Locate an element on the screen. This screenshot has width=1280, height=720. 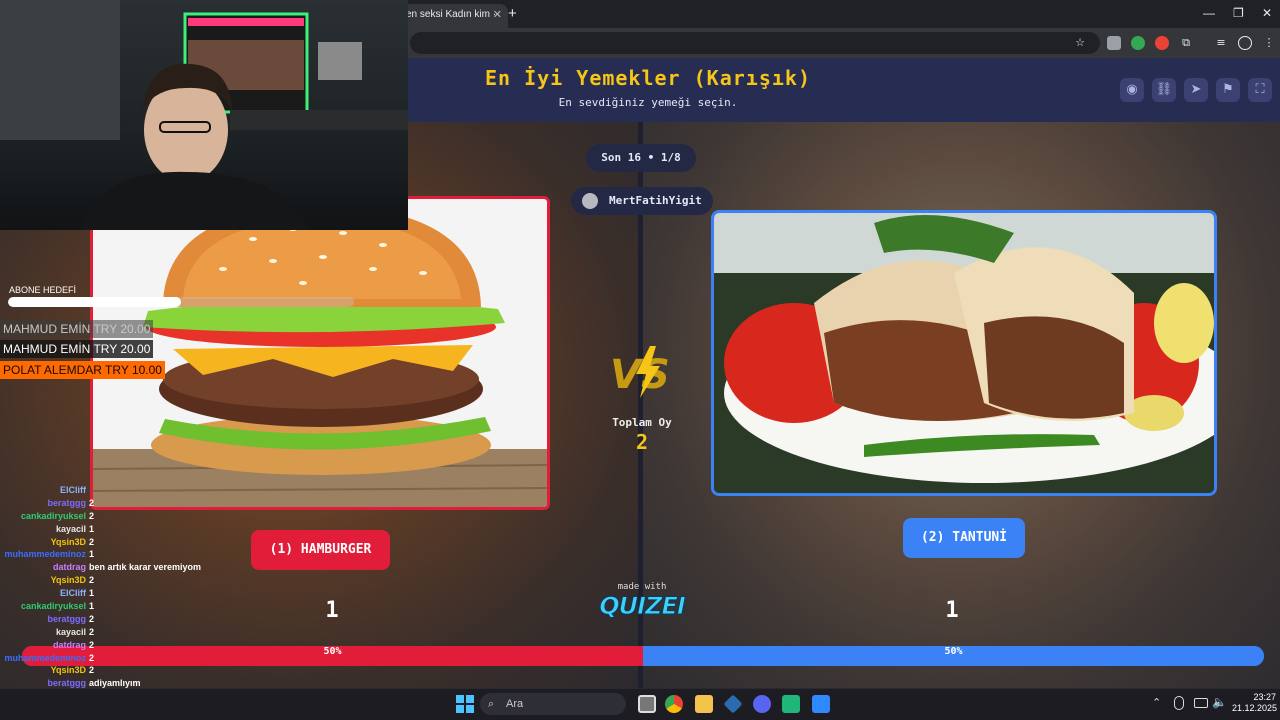
extension-icon is located at coordinates (1138, 43).